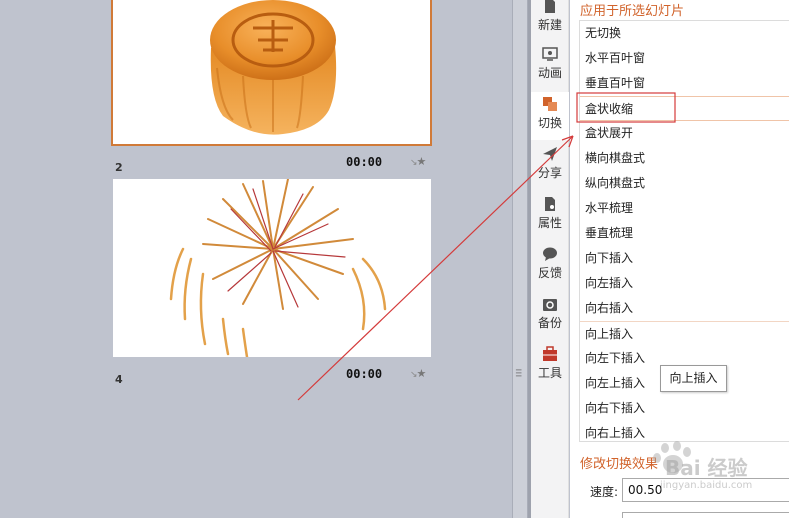  I want to click on share-icon, so click(550, 154).